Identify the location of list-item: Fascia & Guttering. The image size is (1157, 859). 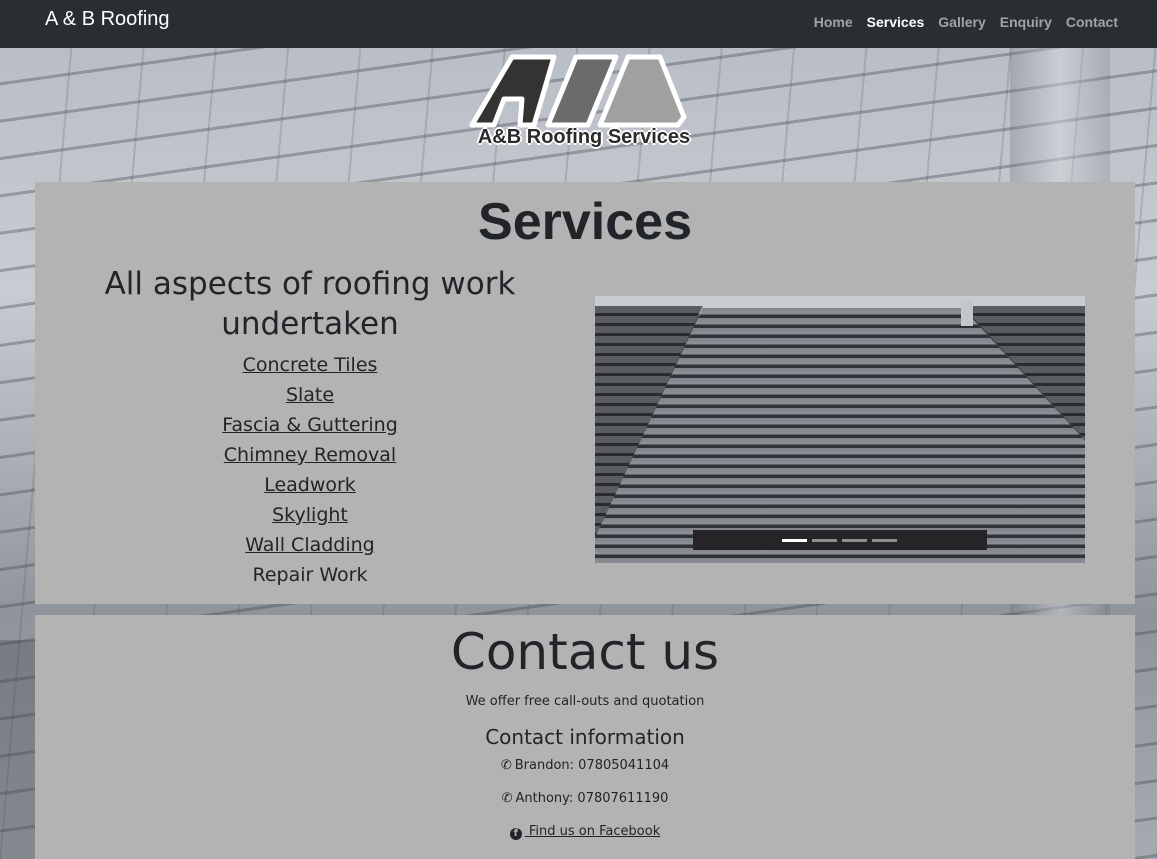
(310, 425).